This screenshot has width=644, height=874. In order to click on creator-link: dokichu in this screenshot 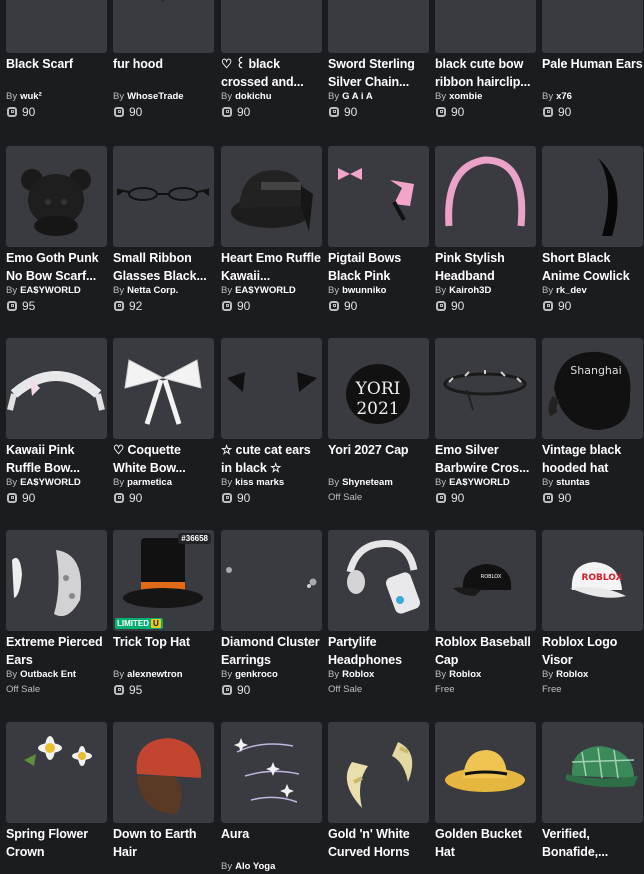, I will do `click(253, 96)`.